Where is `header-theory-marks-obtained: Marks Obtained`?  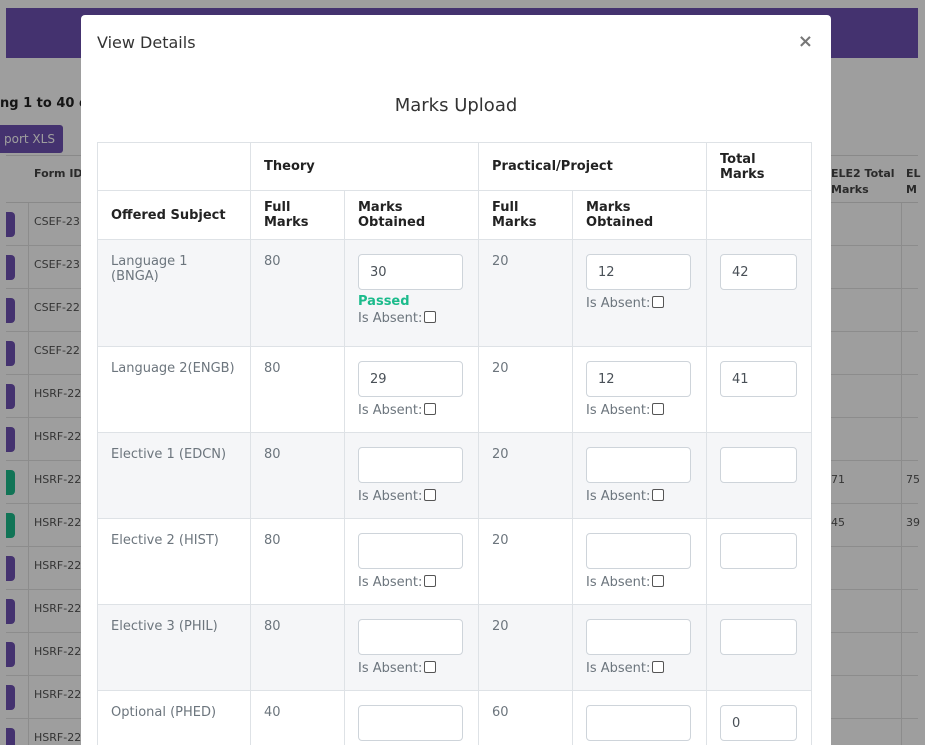
header-theory-marks-obtained: Marks Obtained is located at coordinates (411, 215).